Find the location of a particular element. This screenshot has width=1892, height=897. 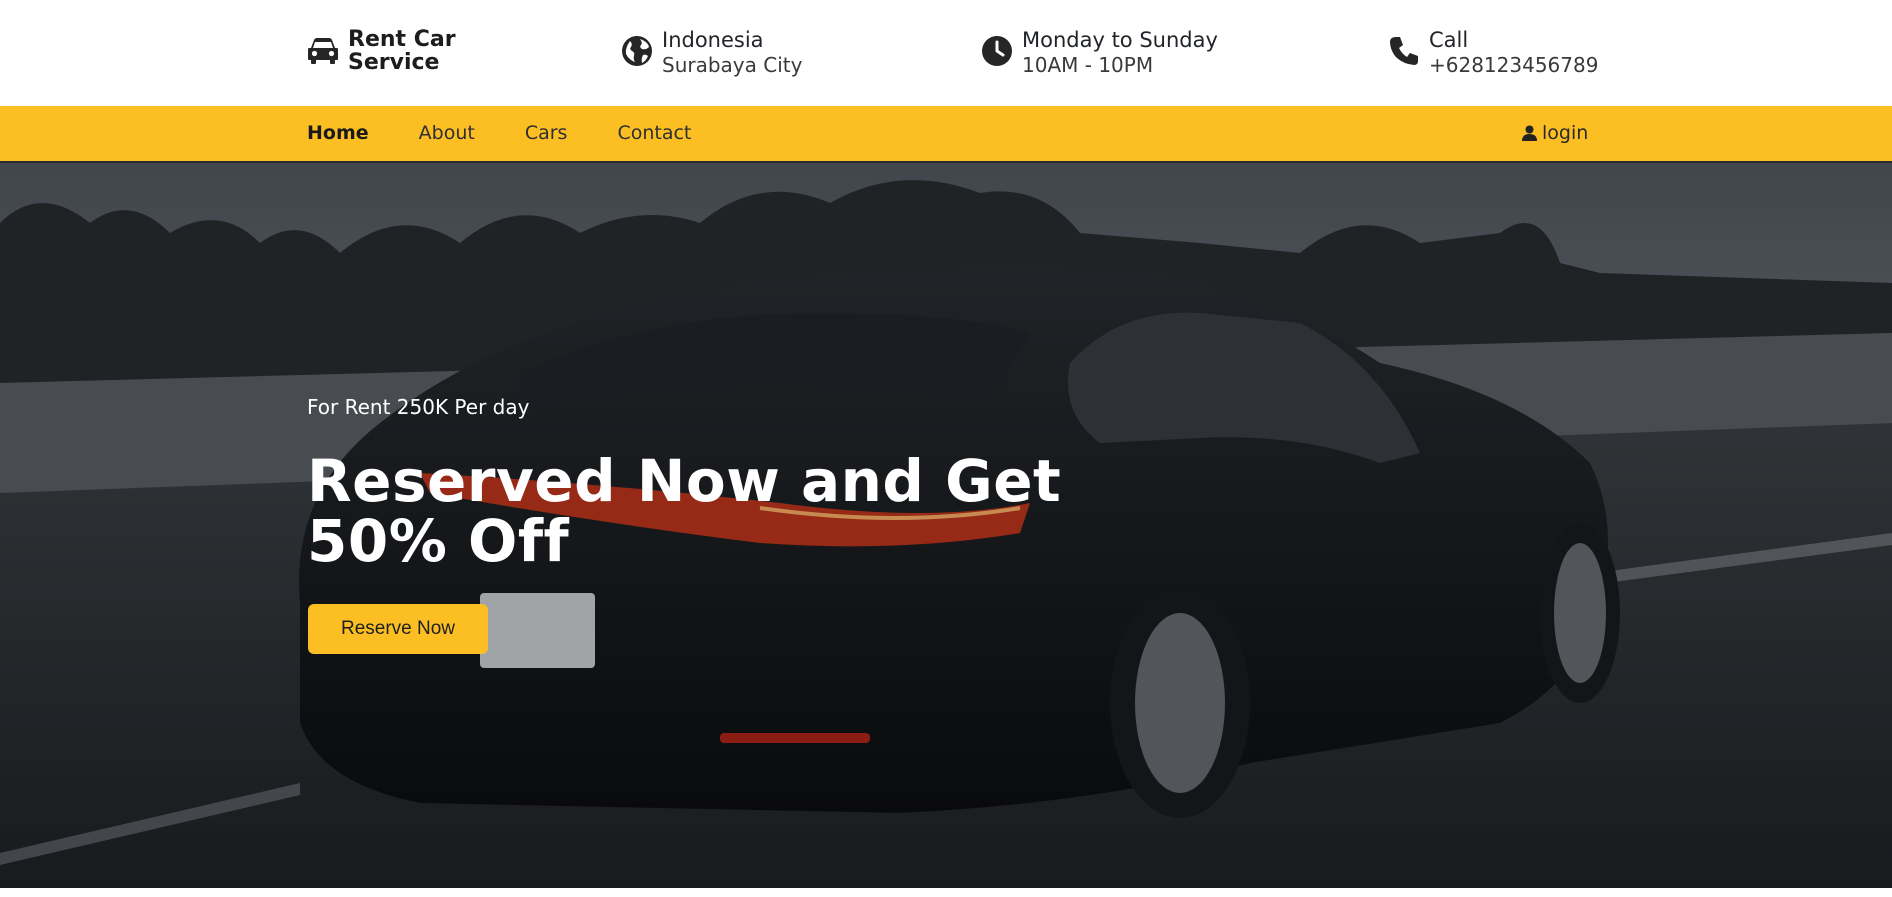

nav-link-contact: Contact is located at coordinates (654, 133).